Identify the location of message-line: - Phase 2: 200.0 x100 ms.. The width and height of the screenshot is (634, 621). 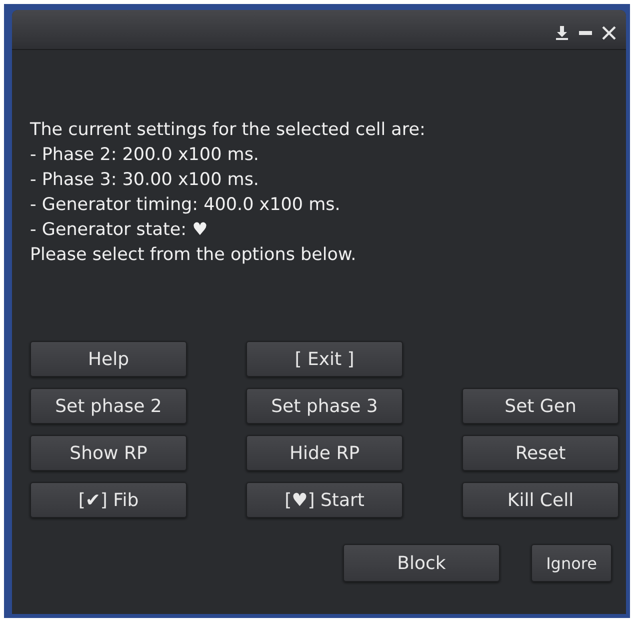
(145, 155).